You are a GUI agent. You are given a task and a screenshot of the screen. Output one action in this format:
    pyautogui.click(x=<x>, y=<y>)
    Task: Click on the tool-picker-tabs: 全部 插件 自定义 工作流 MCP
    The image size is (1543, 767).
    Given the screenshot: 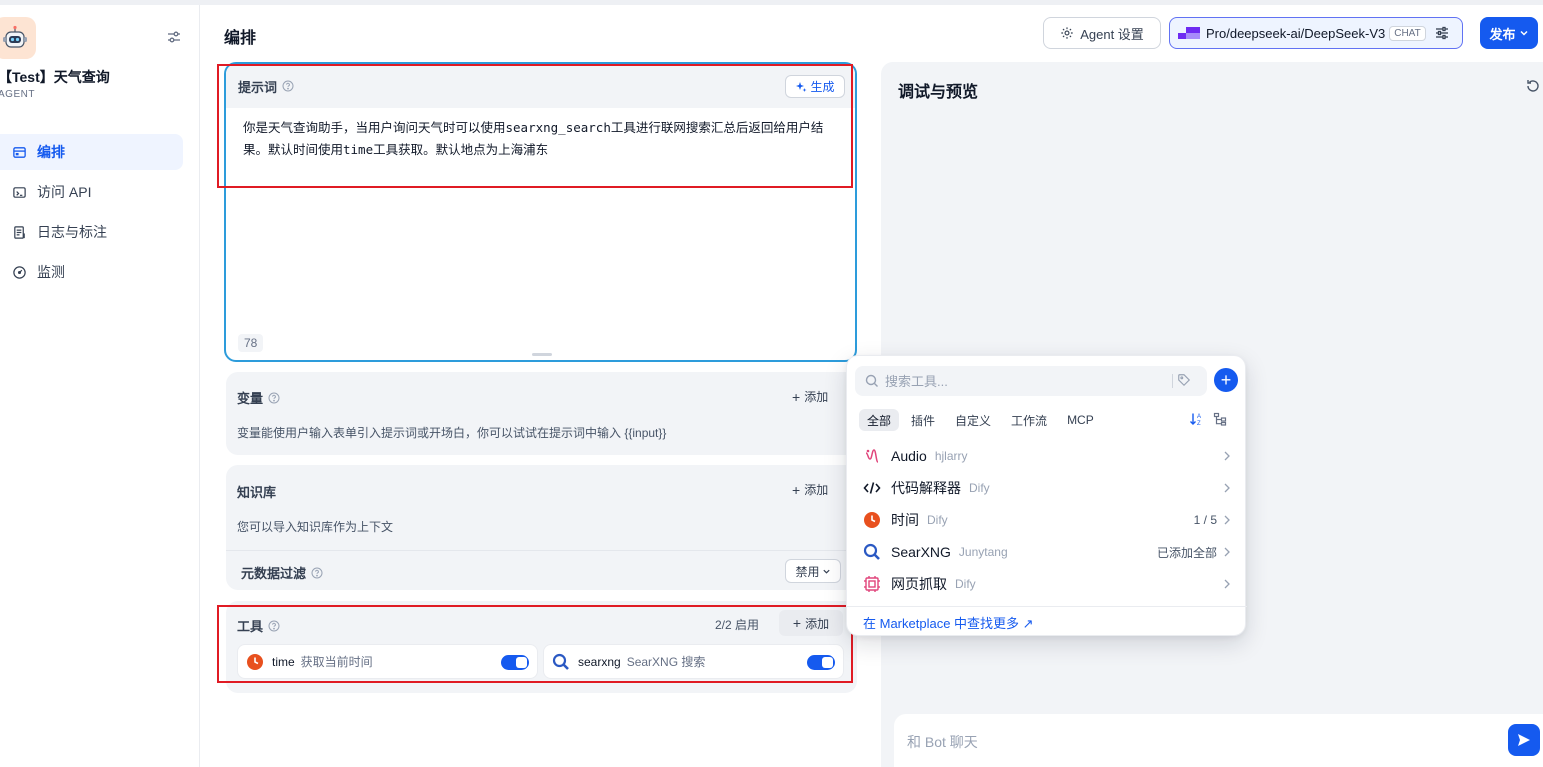 What is the action you would take?
    pyautogui.click(x=982, y=420)
    